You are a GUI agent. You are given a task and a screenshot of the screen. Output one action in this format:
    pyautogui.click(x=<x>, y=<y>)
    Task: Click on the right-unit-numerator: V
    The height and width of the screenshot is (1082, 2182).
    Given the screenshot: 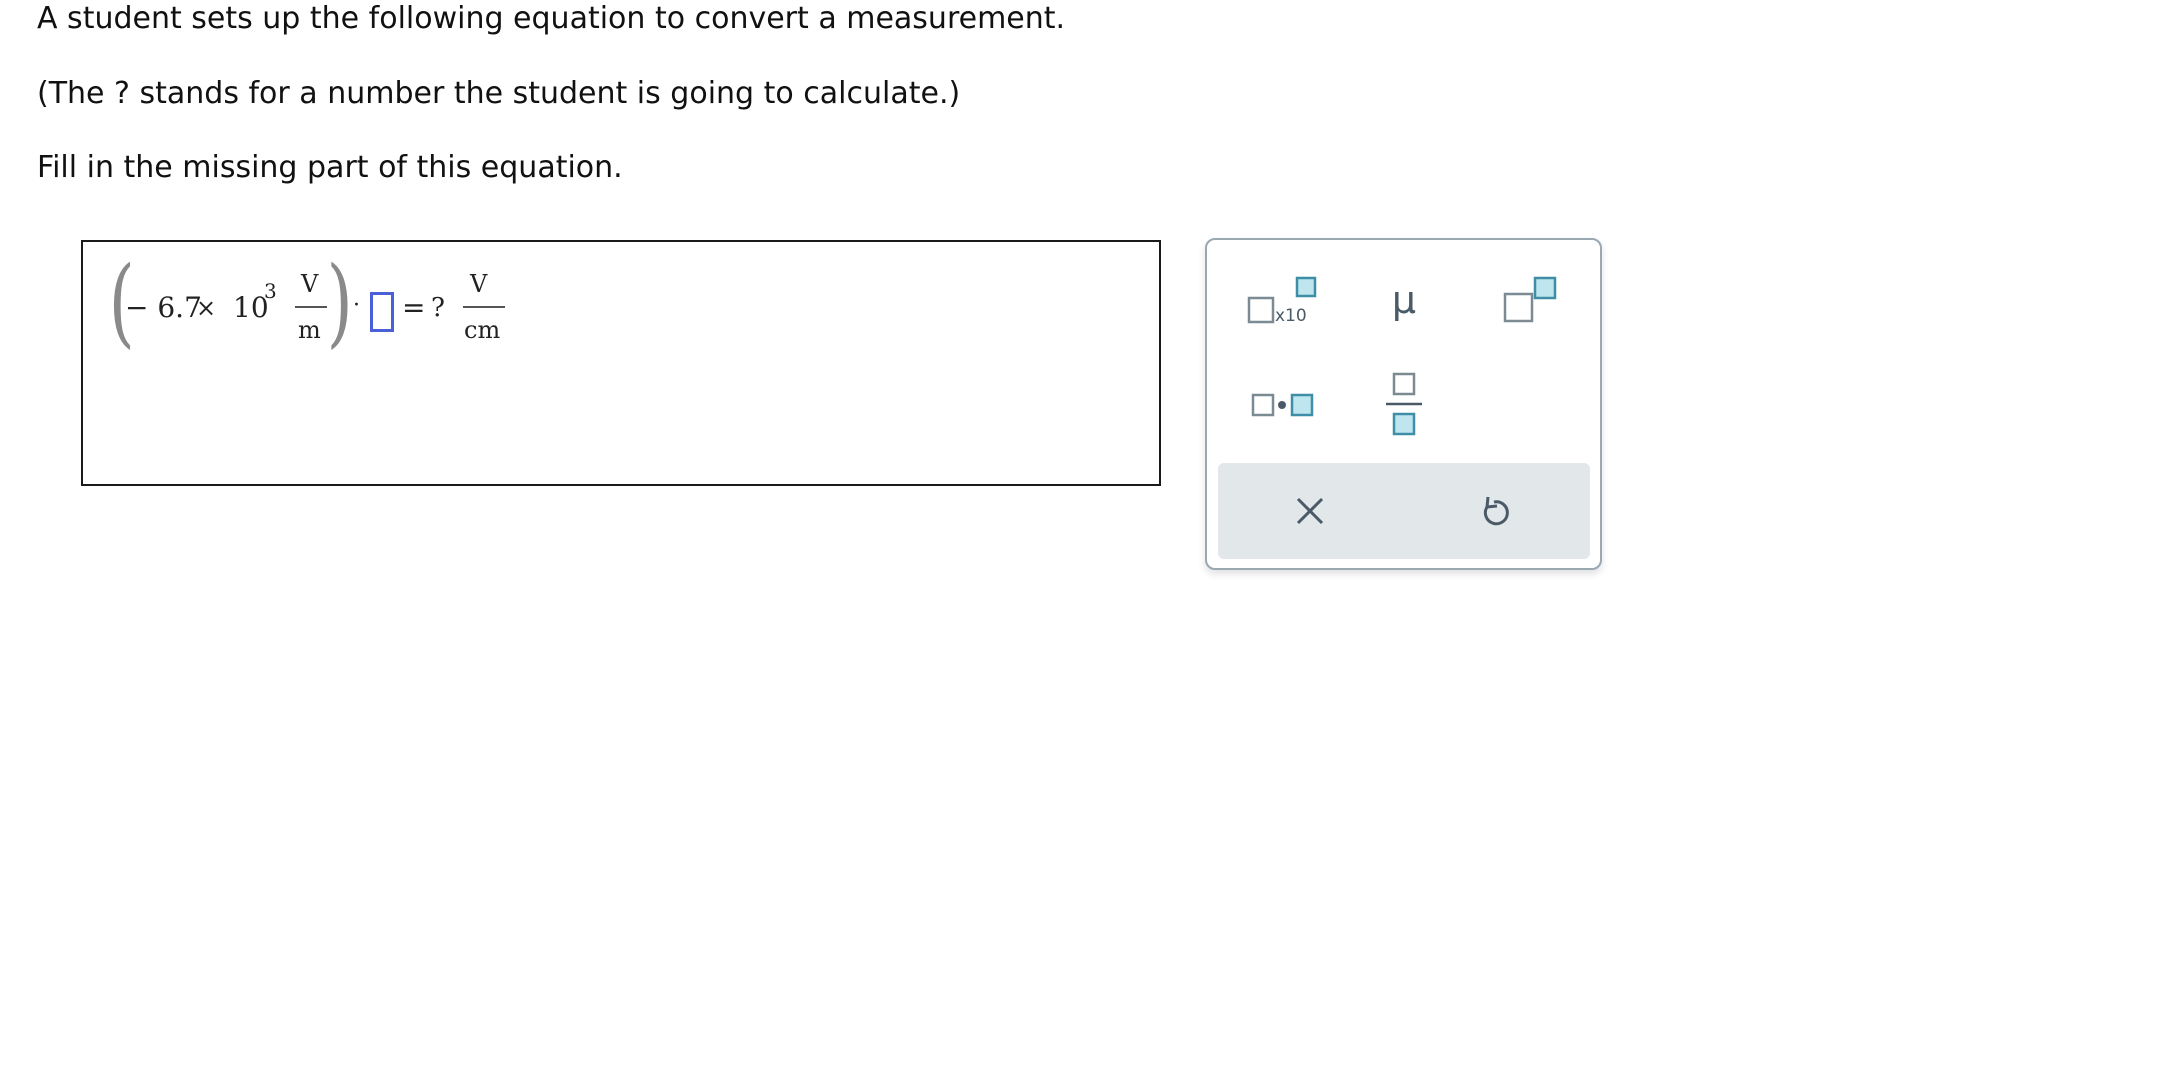 What is the action you would take?
    pyautogui.click(x=479, y=284)
    